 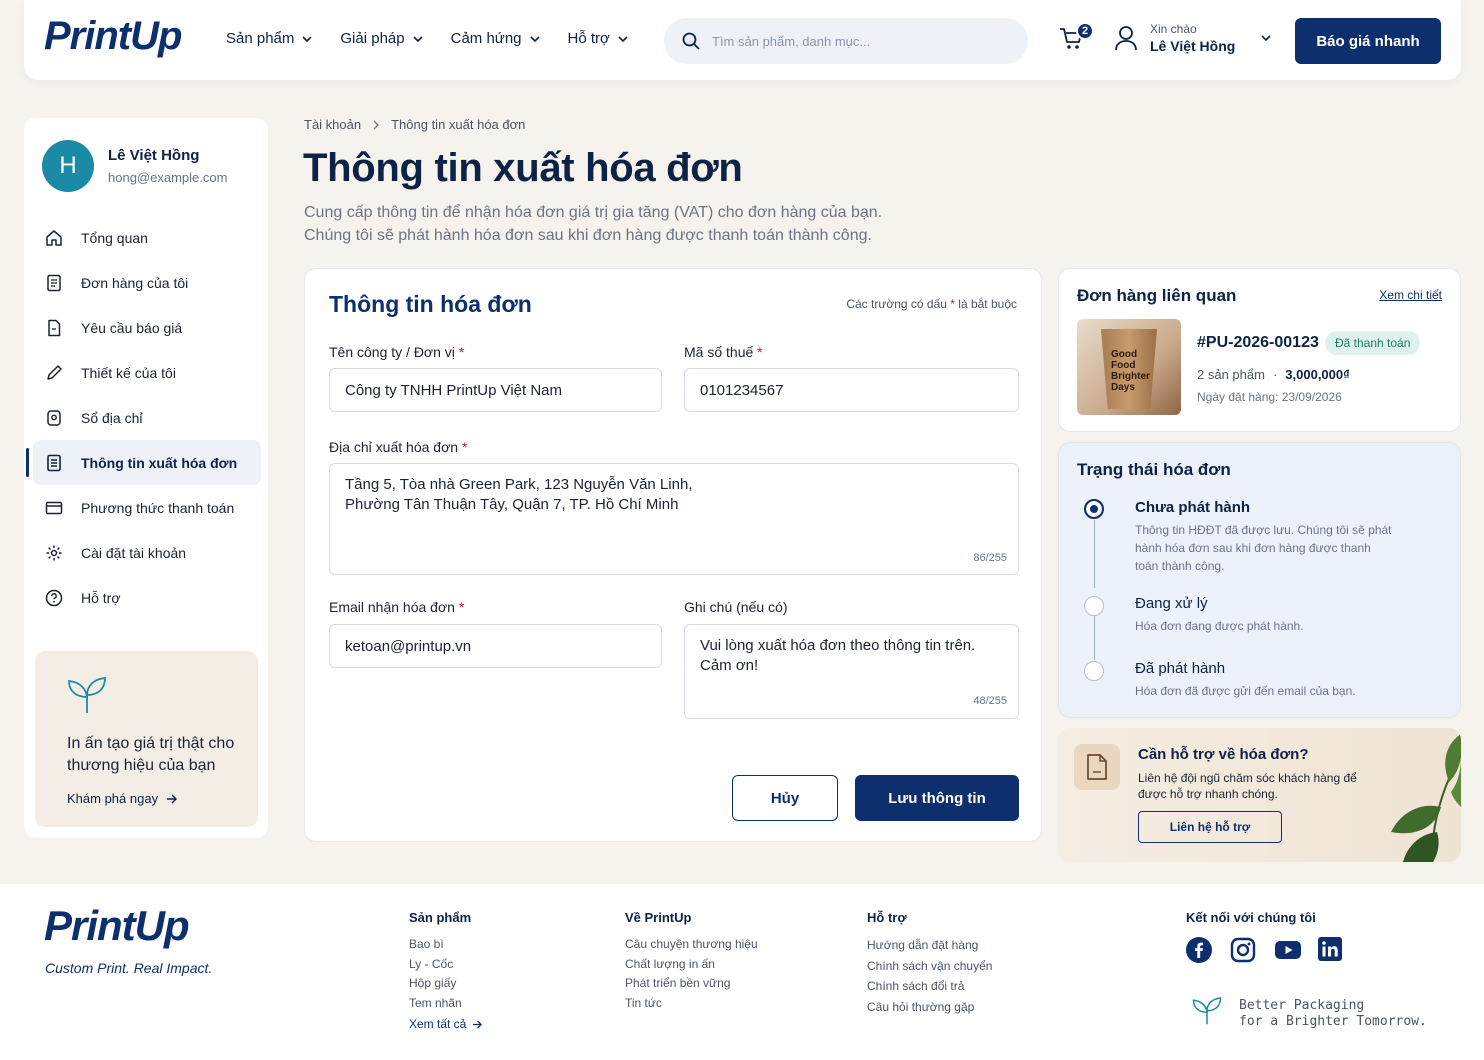 I want to click on footer-link: Hướng dẫn đặt hàng, so click(x=929, y=945).